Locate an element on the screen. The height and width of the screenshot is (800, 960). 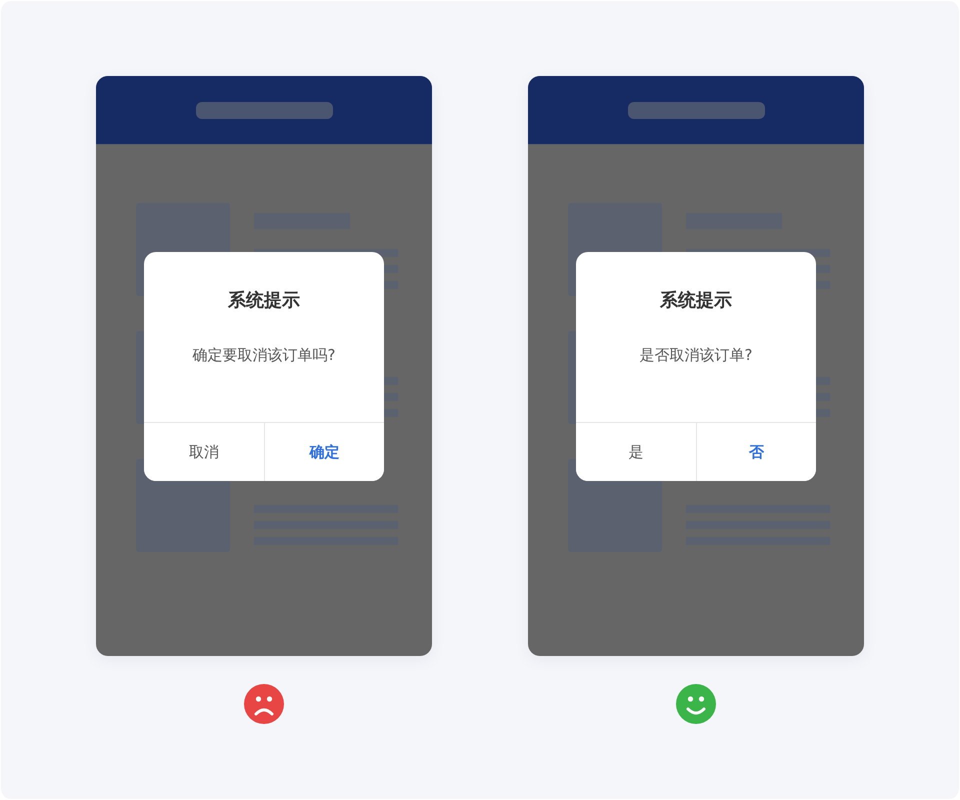
dialog-message: 是否取消该订单? is located at coordinates (696, 355).